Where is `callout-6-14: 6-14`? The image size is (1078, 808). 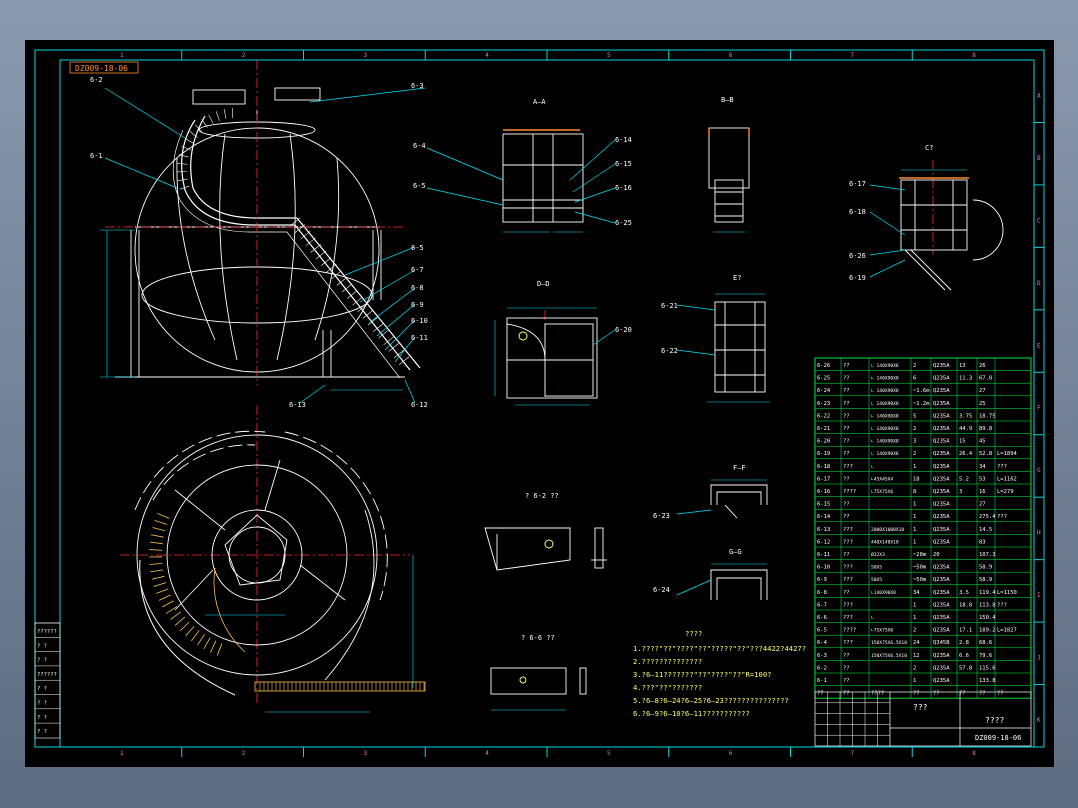
callout-6-14: 6-14 is located at coordinates (623, 140).